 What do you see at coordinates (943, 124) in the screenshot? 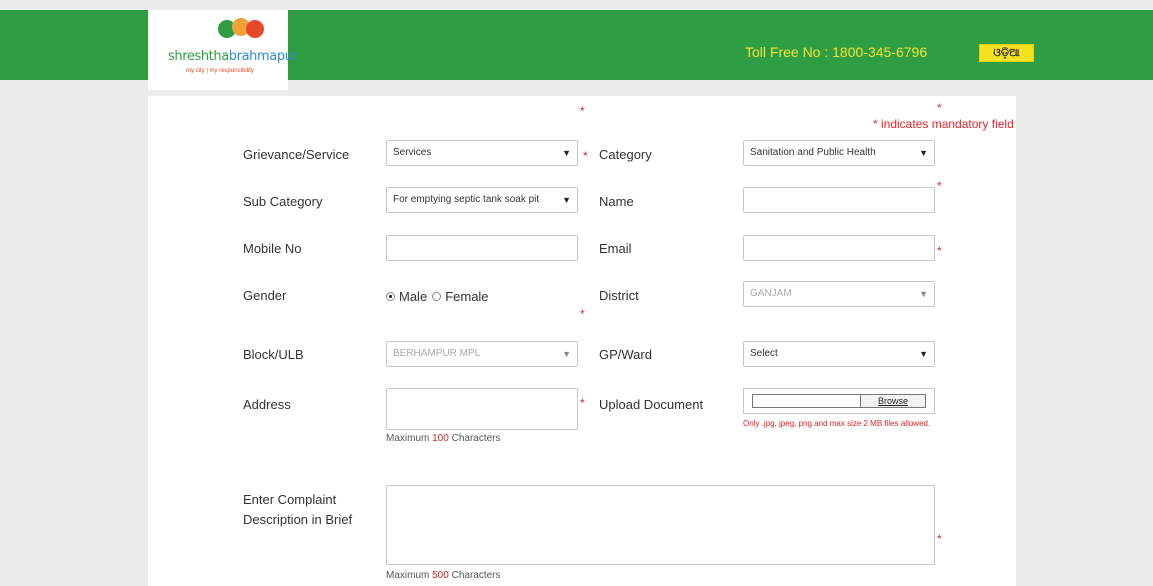
I see `mandatory-field-note: * indicates mandatory field` at bounding box center [943, 124].